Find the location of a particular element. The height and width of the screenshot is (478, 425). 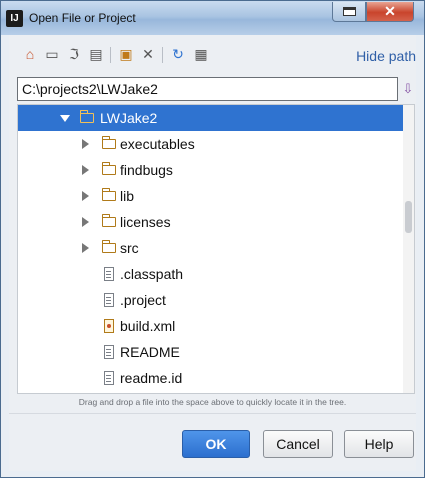

tree-folder-row: licenses is located at coordinates (211, 222).